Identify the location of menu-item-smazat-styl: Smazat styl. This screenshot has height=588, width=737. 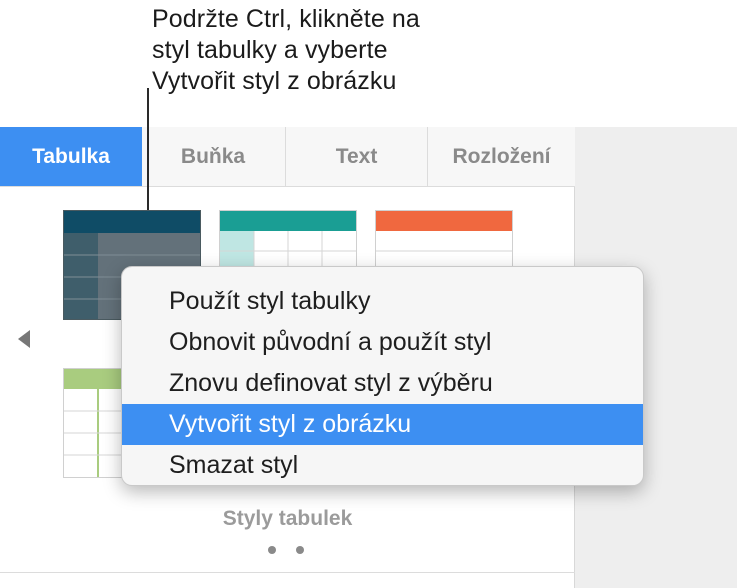
(382, 465).